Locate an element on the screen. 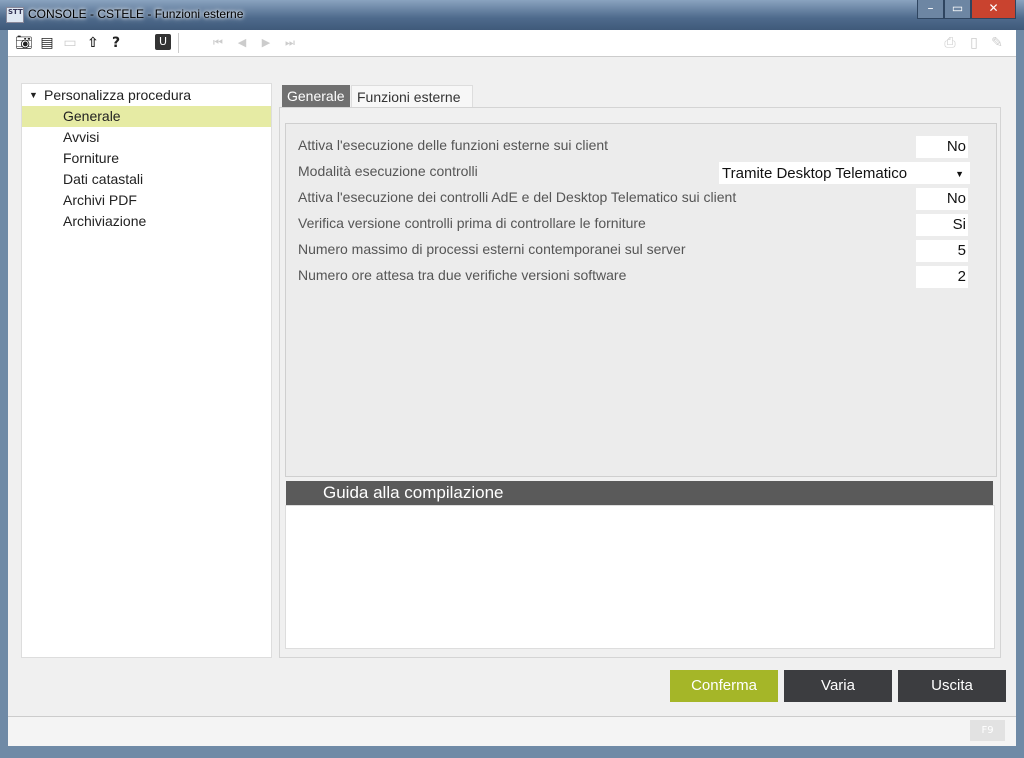 This screenshot has height=758, width=1024. max-processes-field: 5 is located at coordinates (942, 251).